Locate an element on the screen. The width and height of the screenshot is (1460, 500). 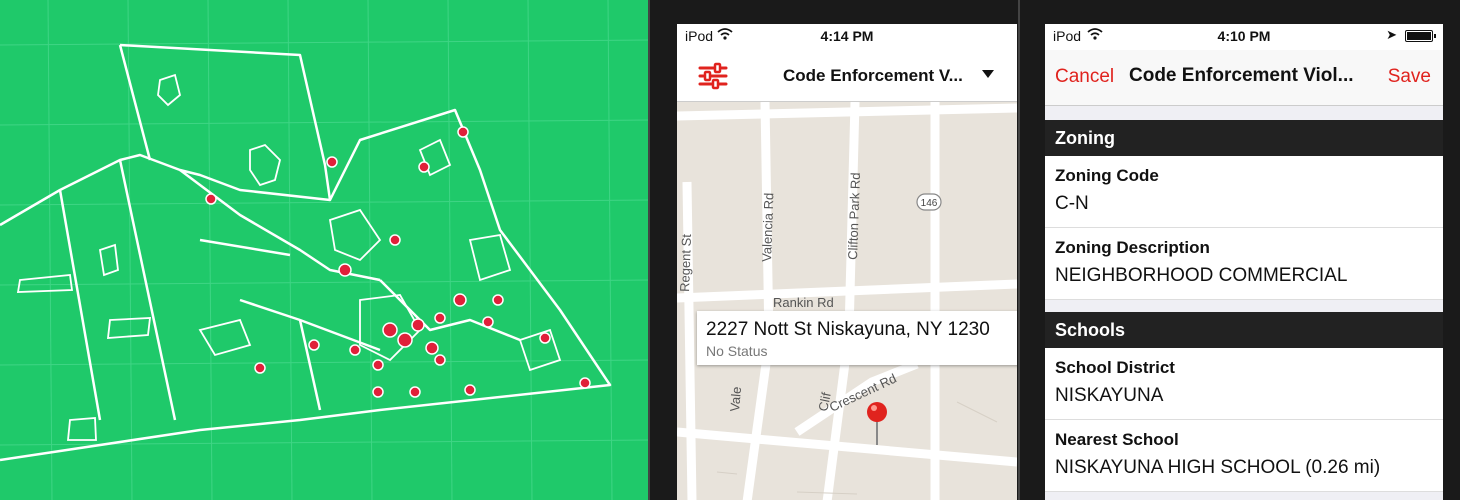
caret-down-icon is located at coordinates (988, 74).